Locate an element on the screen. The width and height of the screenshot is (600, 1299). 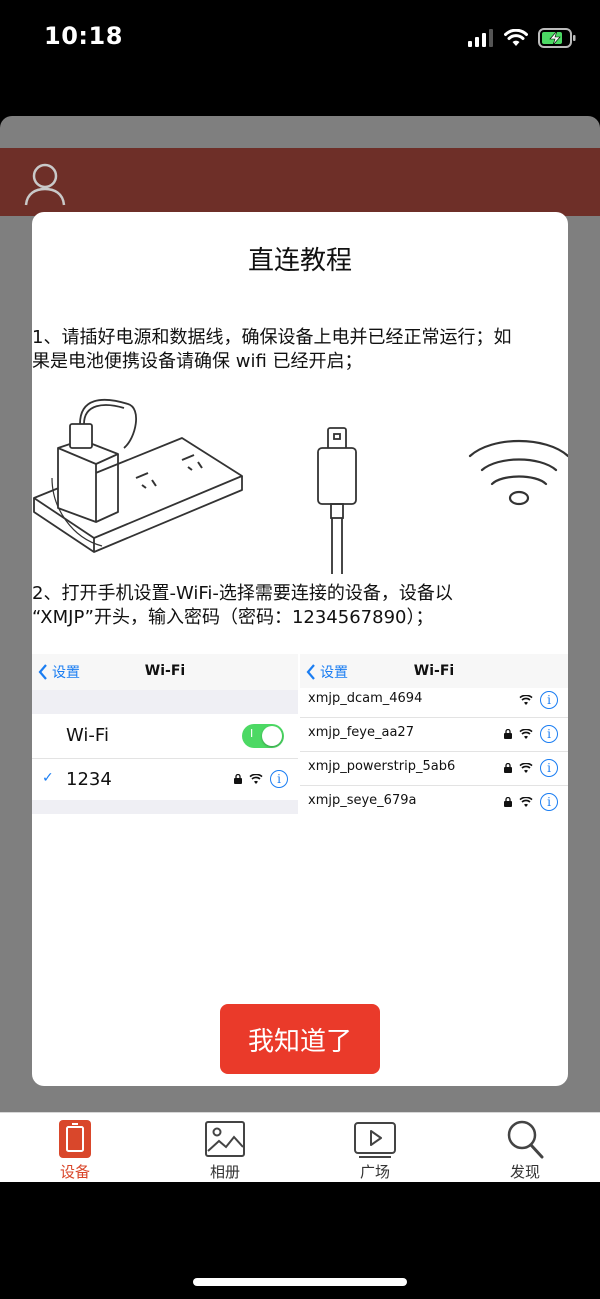
tab-device-label: 设备 is located at coordinates (74, 1172).